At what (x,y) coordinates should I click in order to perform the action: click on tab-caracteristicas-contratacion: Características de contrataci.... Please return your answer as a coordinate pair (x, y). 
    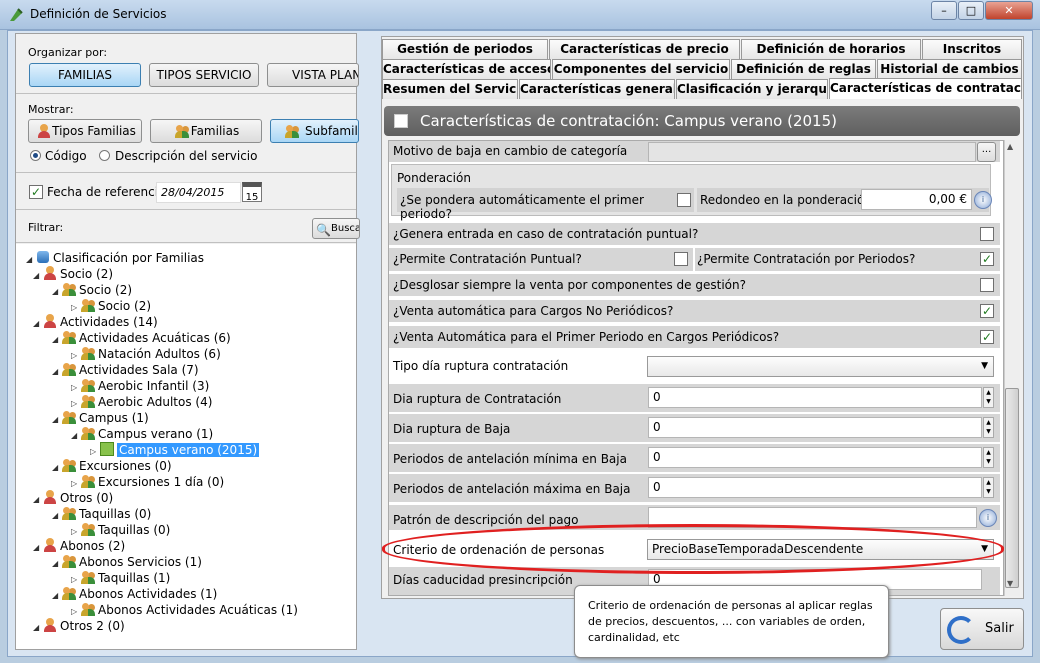
    Looking at the image, I should click on (925, 88).